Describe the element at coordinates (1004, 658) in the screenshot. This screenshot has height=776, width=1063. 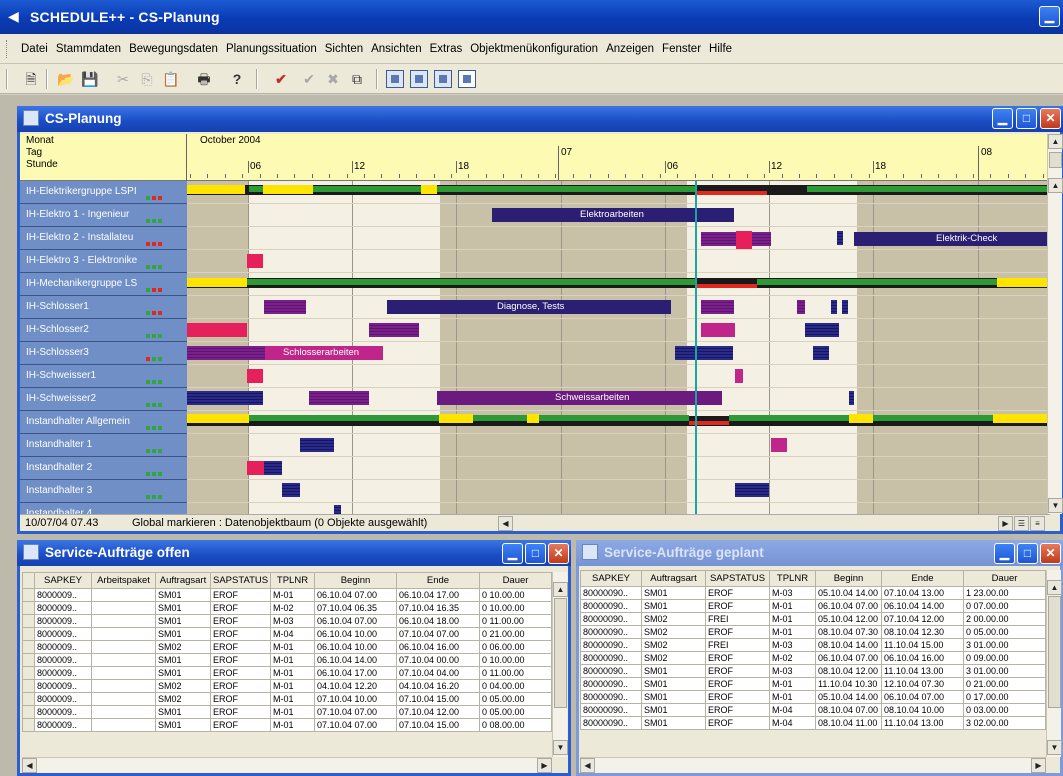
I see `table-cell: 0 09.00.00` at that location.